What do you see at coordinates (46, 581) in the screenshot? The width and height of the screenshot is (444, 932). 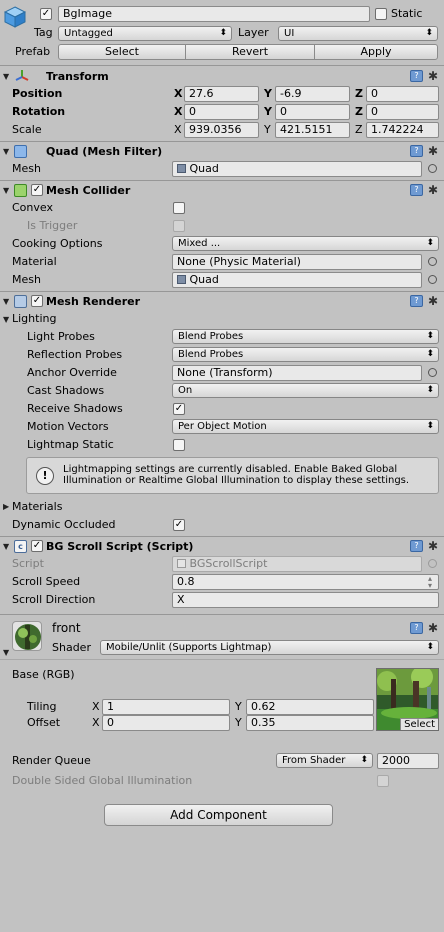 I see `scroll-speed-label: Scroll Speed` at bounding box center [46, 581].